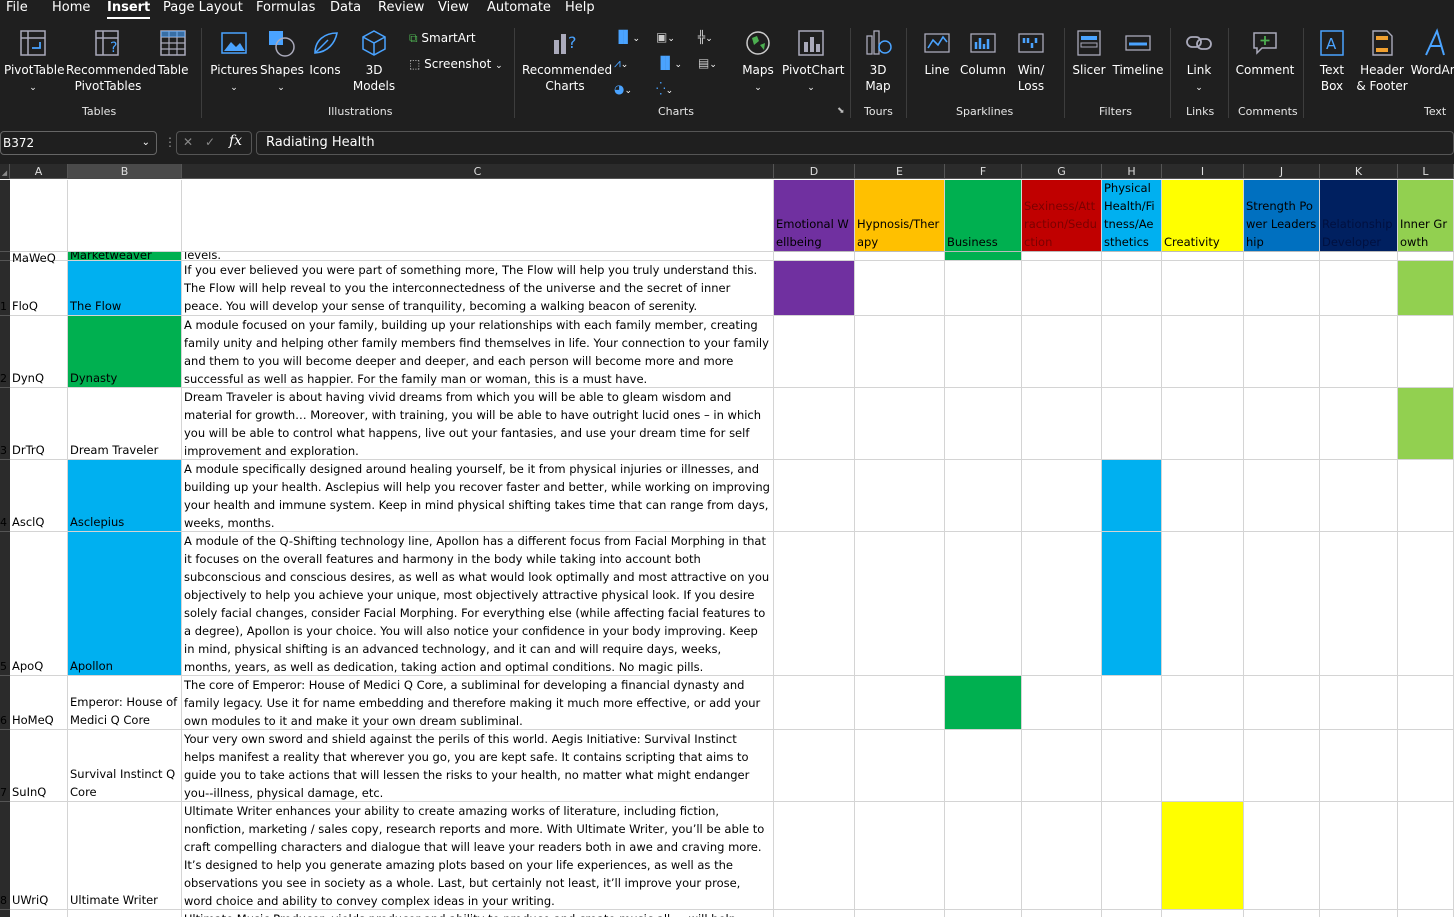  I want to click on column-chart-button: ▐▌⌄, so click(627, 37).